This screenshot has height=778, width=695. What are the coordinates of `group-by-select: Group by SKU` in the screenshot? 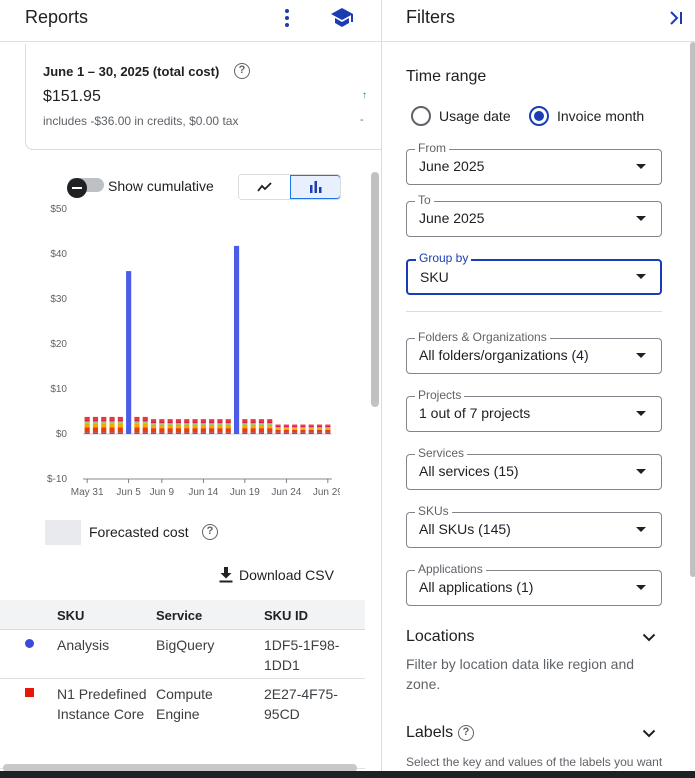 It's located at (534, 273).